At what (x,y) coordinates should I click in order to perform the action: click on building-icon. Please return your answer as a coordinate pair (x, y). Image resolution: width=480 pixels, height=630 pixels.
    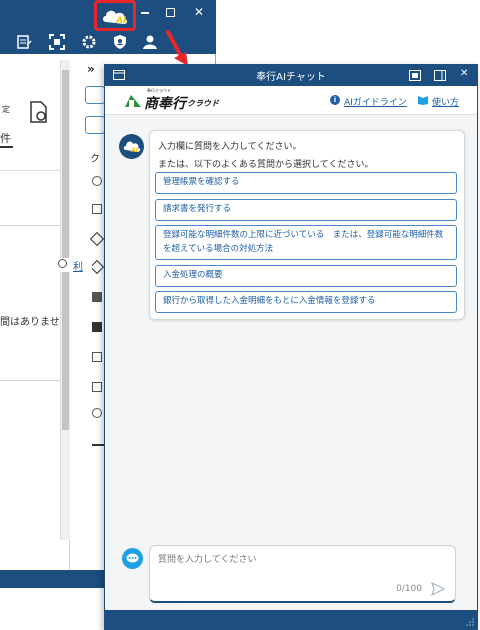
    Looking at the image, I should click on (97, 327).